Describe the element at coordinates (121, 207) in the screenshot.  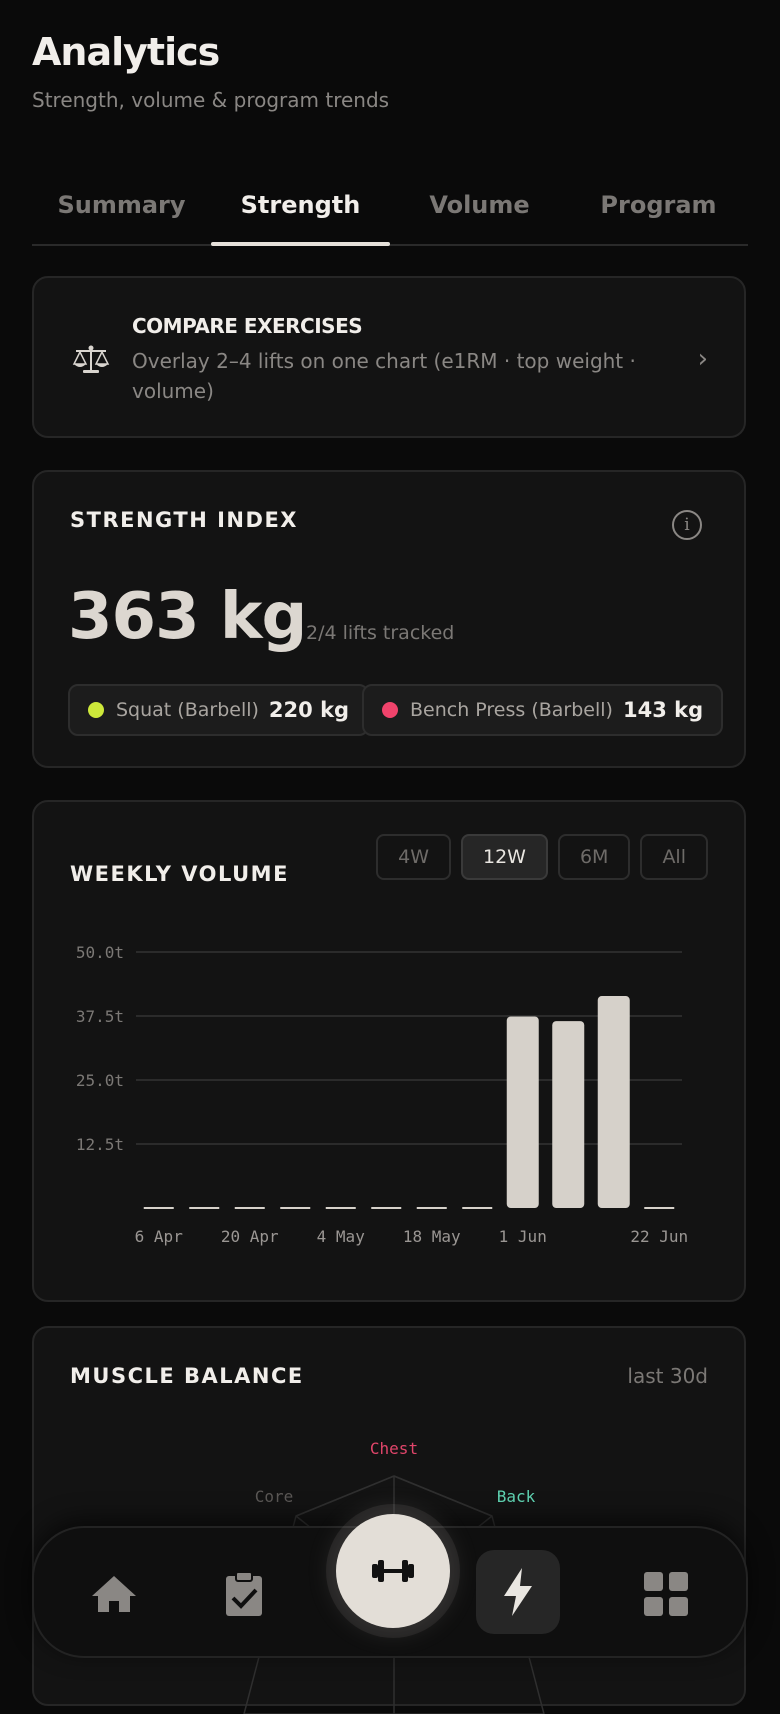
I see `tab-summary: Summary` at that location.